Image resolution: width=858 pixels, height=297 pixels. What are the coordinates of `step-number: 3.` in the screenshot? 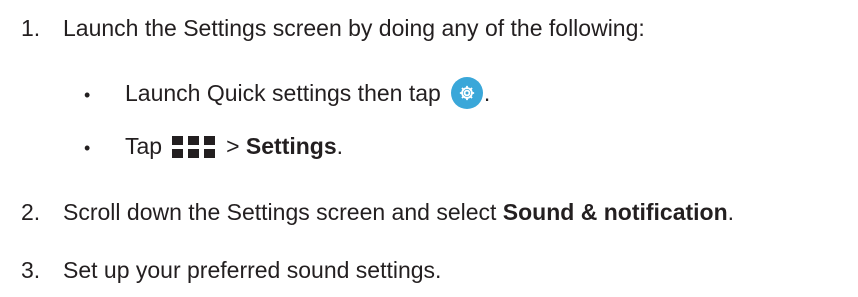 It's located at (31, 270).